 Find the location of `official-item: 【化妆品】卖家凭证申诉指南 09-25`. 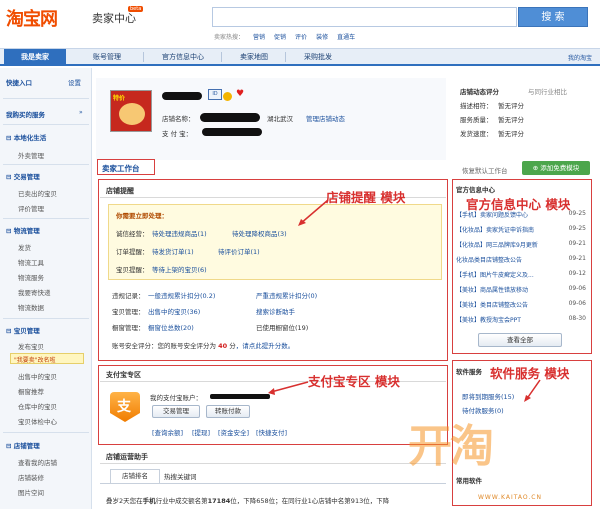

official-item: 【化妆品】卖家凭证申诉指南 09-25 is located at coordinates (521, 229).